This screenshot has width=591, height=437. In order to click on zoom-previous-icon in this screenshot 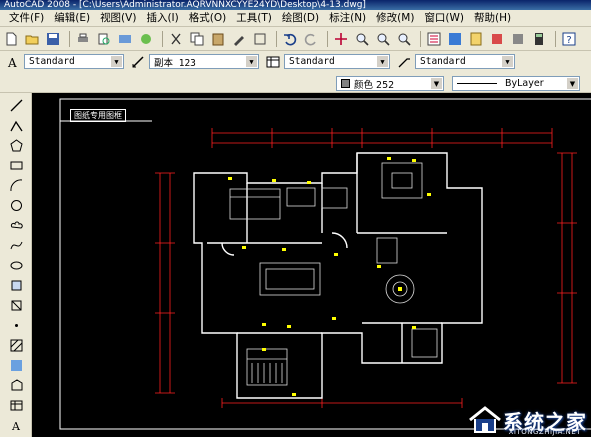, I will do `click(404, 39)`.